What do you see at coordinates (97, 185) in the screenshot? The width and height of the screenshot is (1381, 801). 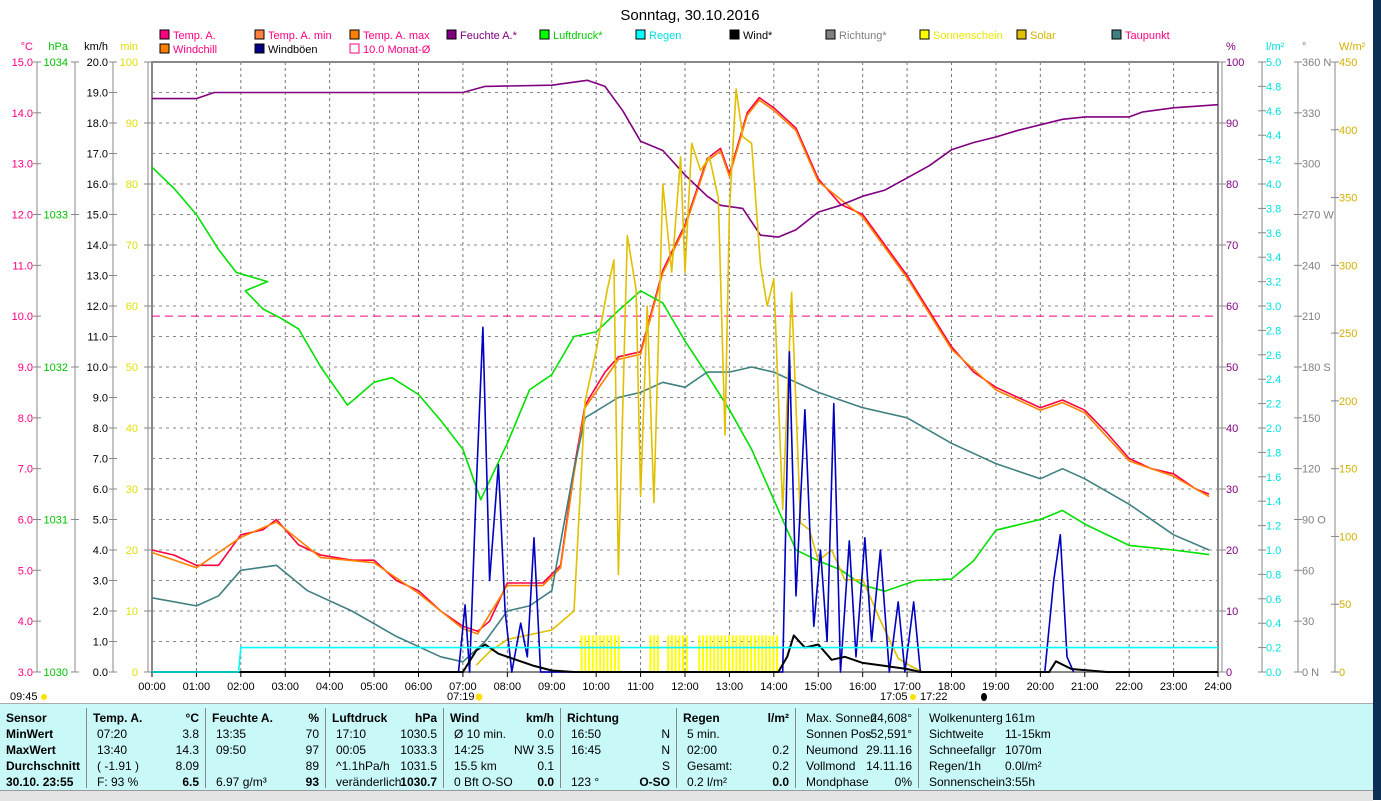 I see `y-tick-label-kmh: 16.0` at bounding box center [97, 185].